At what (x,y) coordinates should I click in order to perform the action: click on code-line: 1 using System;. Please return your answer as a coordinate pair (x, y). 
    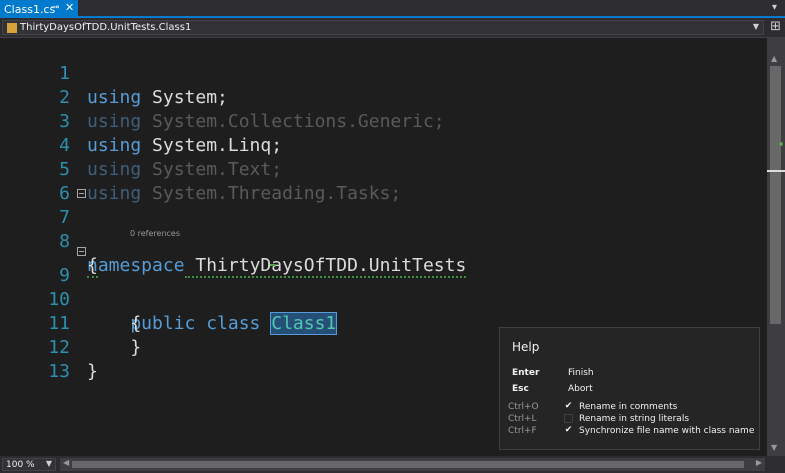
    Looking at the image, I should click on (383, 73).